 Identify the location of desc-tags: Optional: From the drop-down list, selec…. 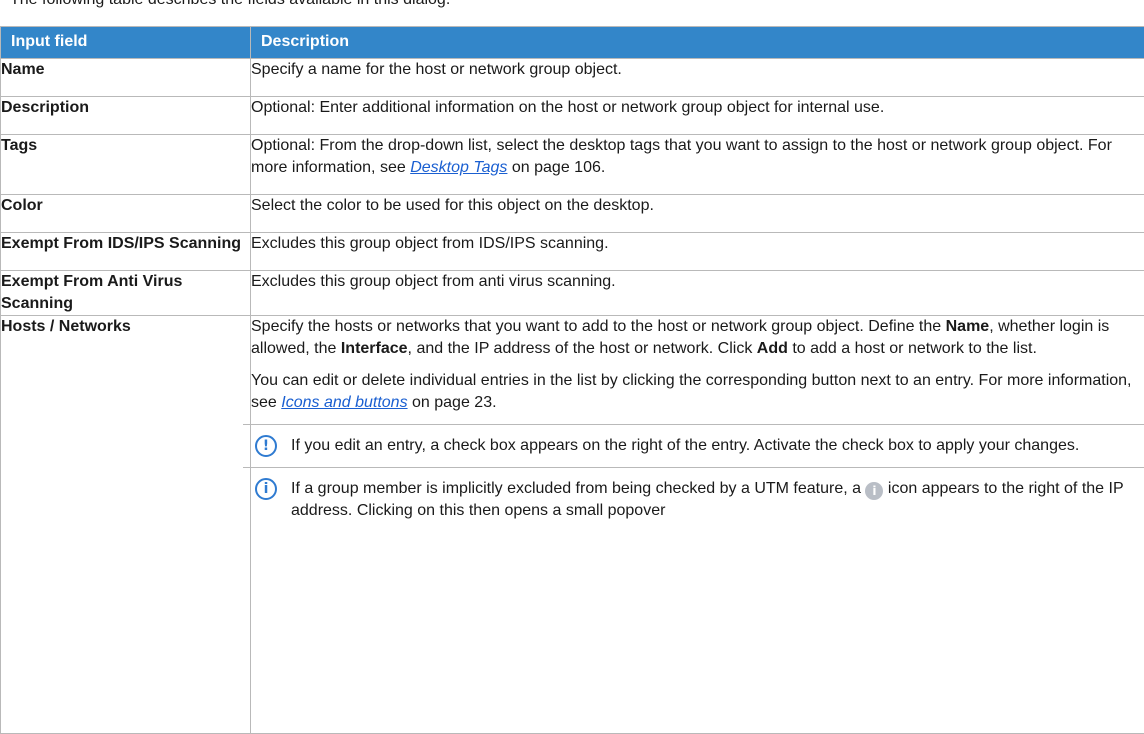
(697, 165).